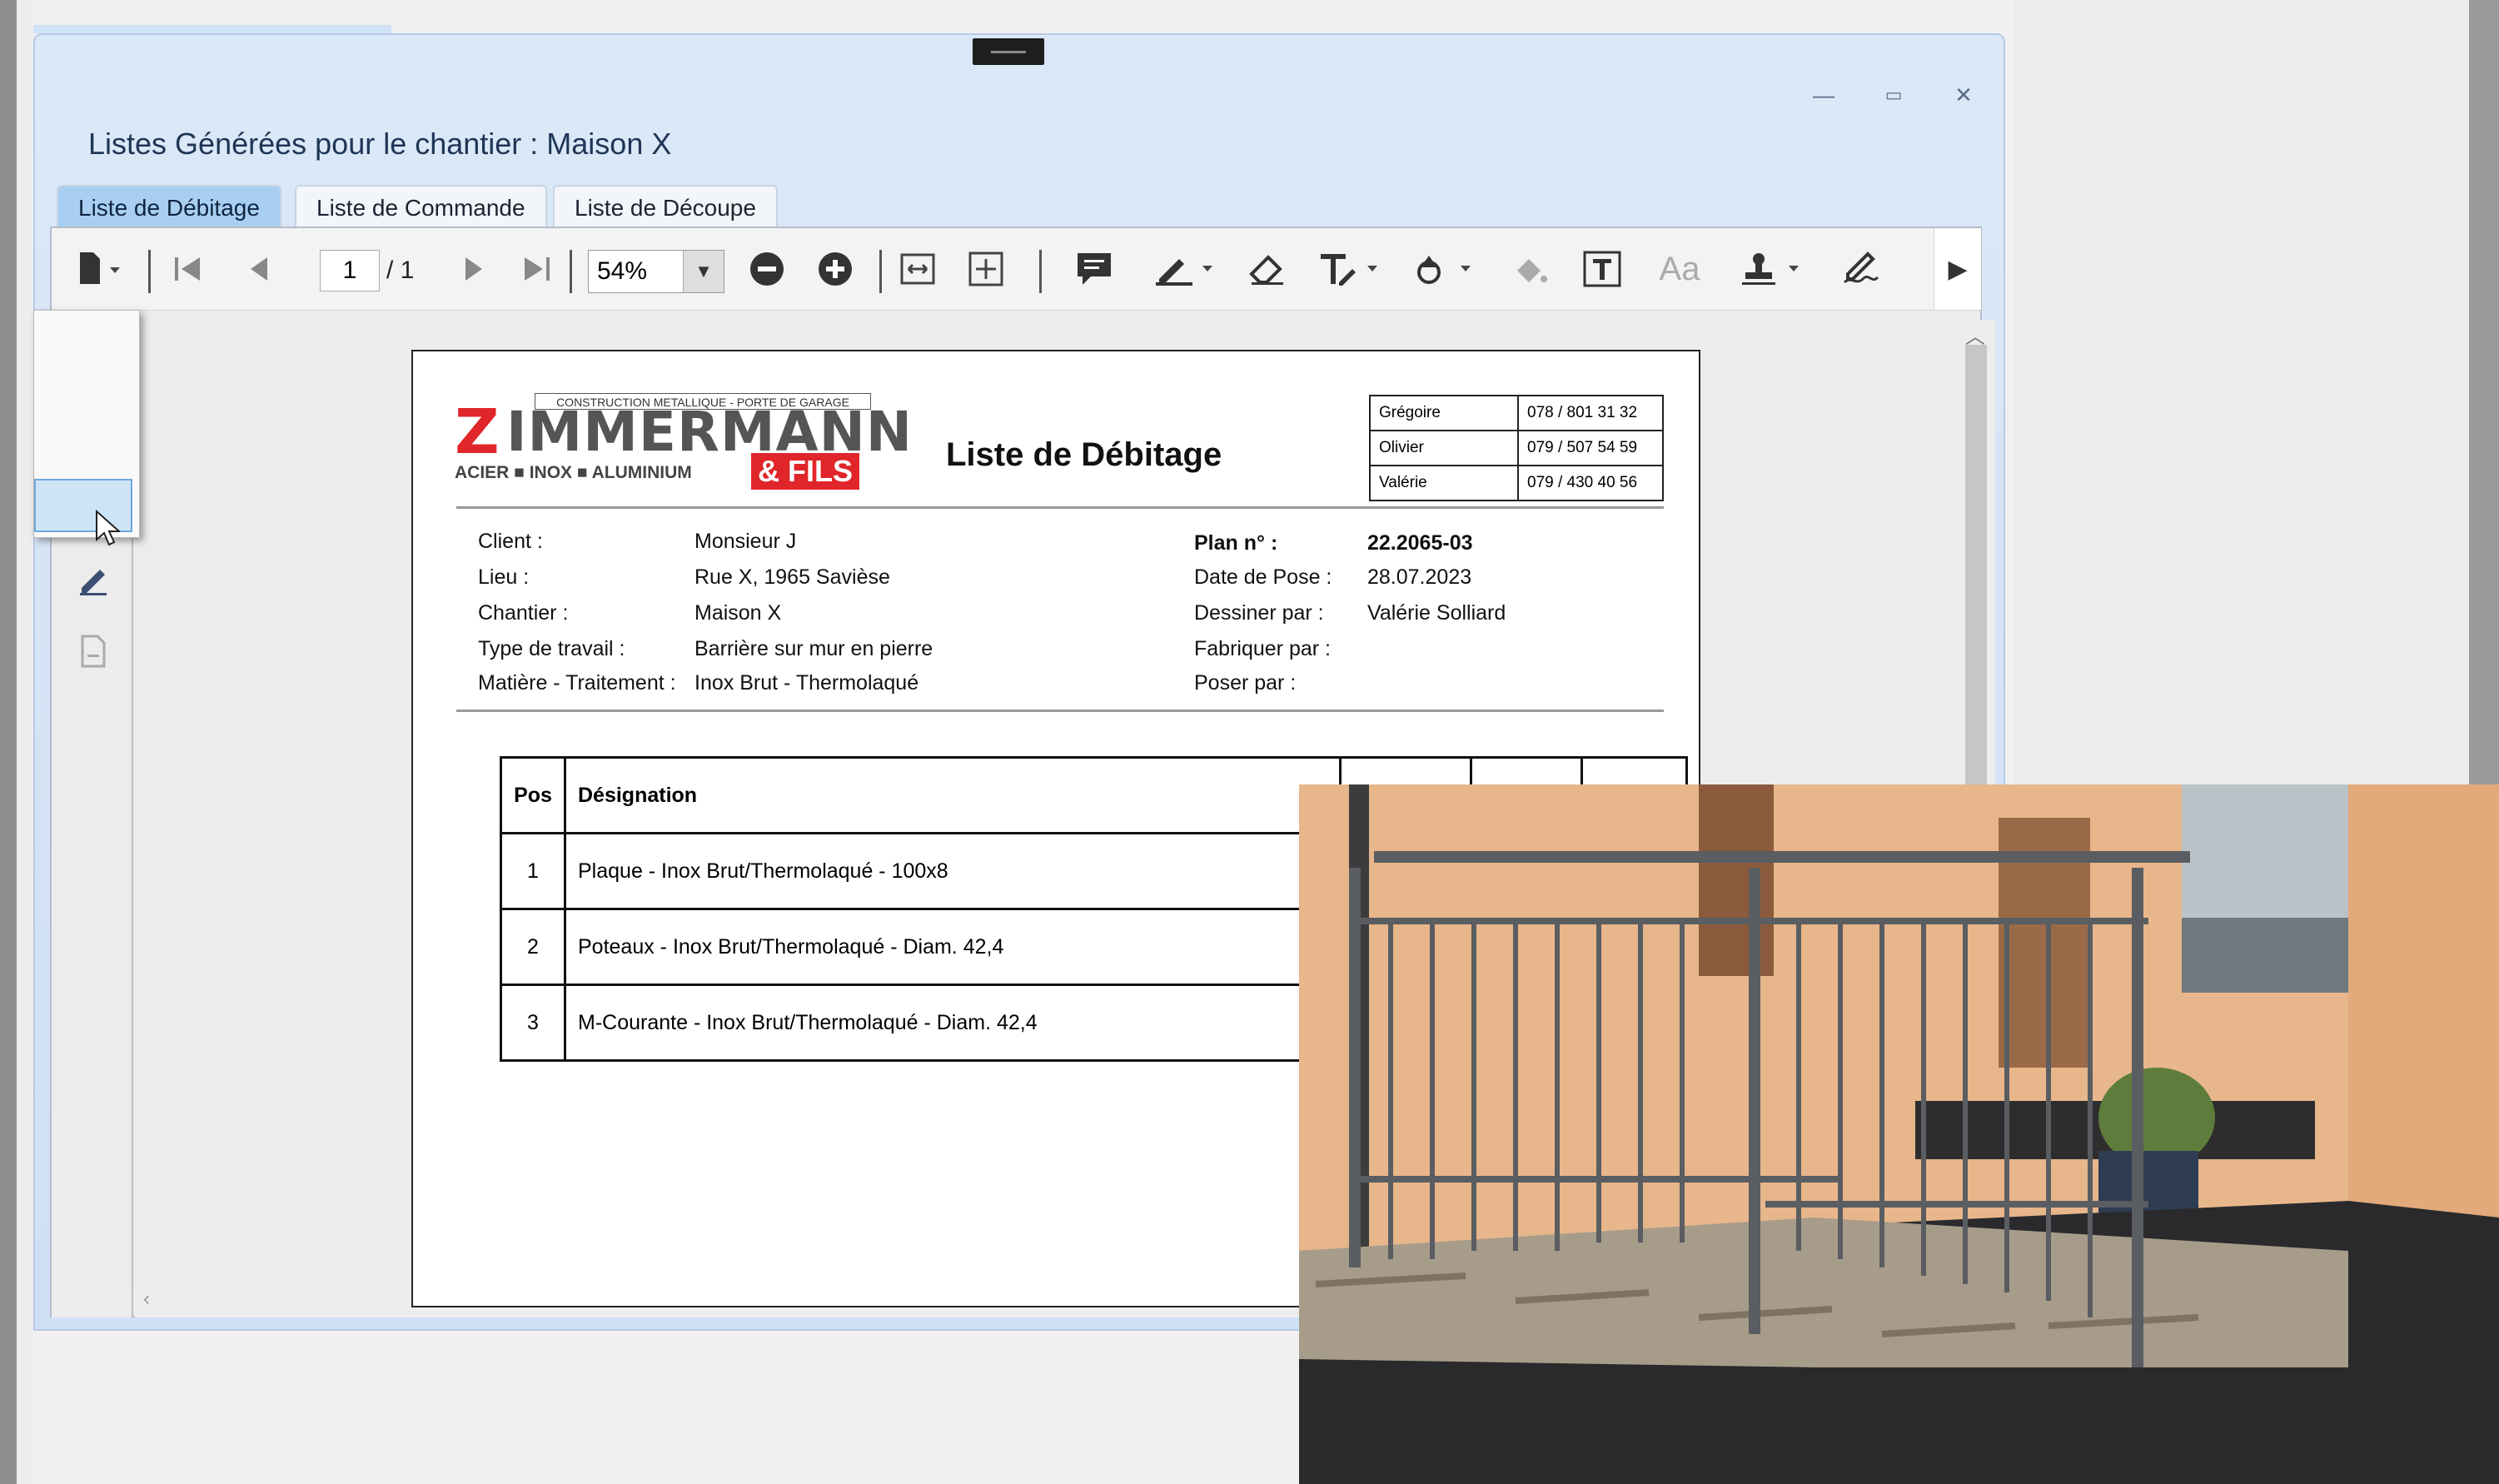 This screenshot has height=1484, width=2499. I want to click on font-icon: Aa, so click(1680, 269).